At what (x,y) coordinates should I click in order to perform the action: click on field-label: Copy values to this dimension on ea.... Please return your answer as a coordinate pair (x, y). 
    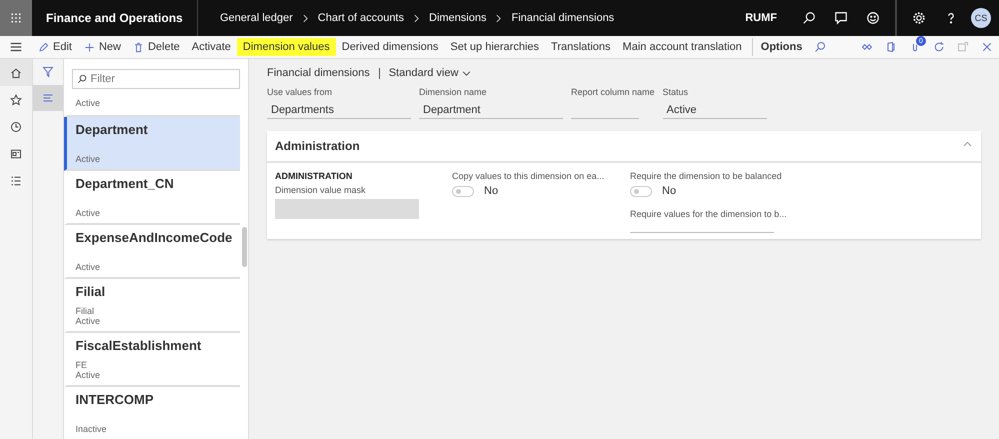
    Looking at the image, I should click on (529, 176).